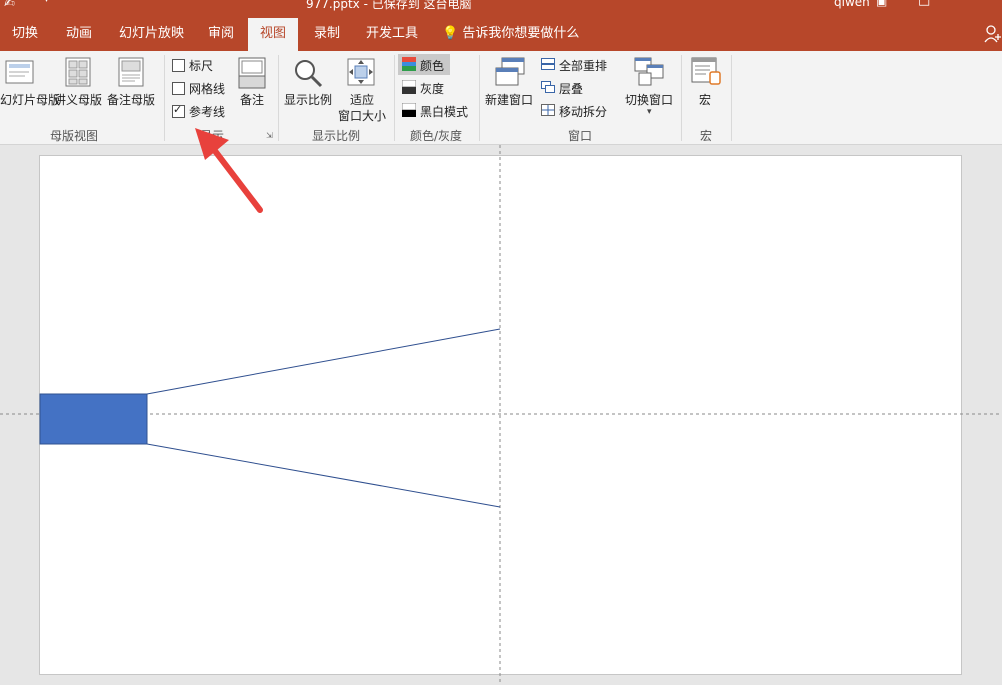 The image size is (1002, 685). I want to click on upper-line-shape, so click(323, 361).